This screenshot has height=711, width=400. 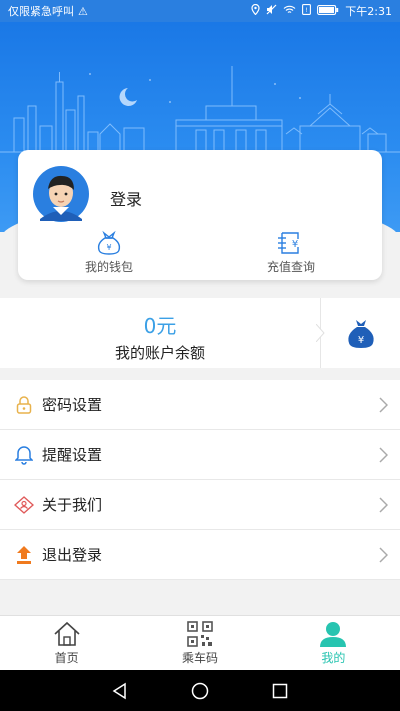 I want to click on system-nav-bar, so click(x=200, y=690).